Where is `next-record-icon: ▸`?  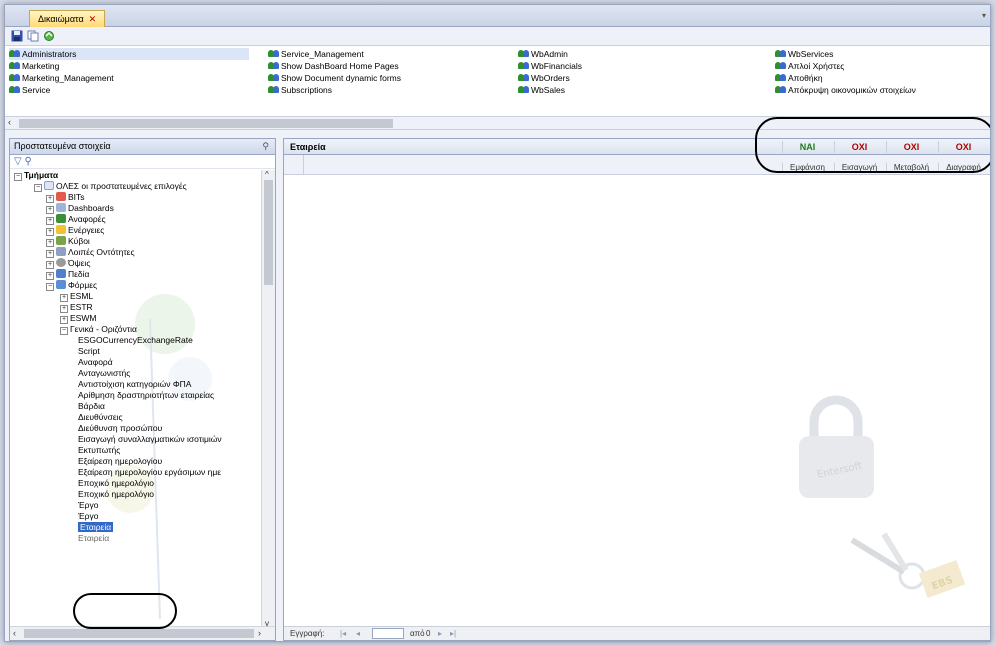 next-record-icon: ▸ is located at coordinates (440, 633).